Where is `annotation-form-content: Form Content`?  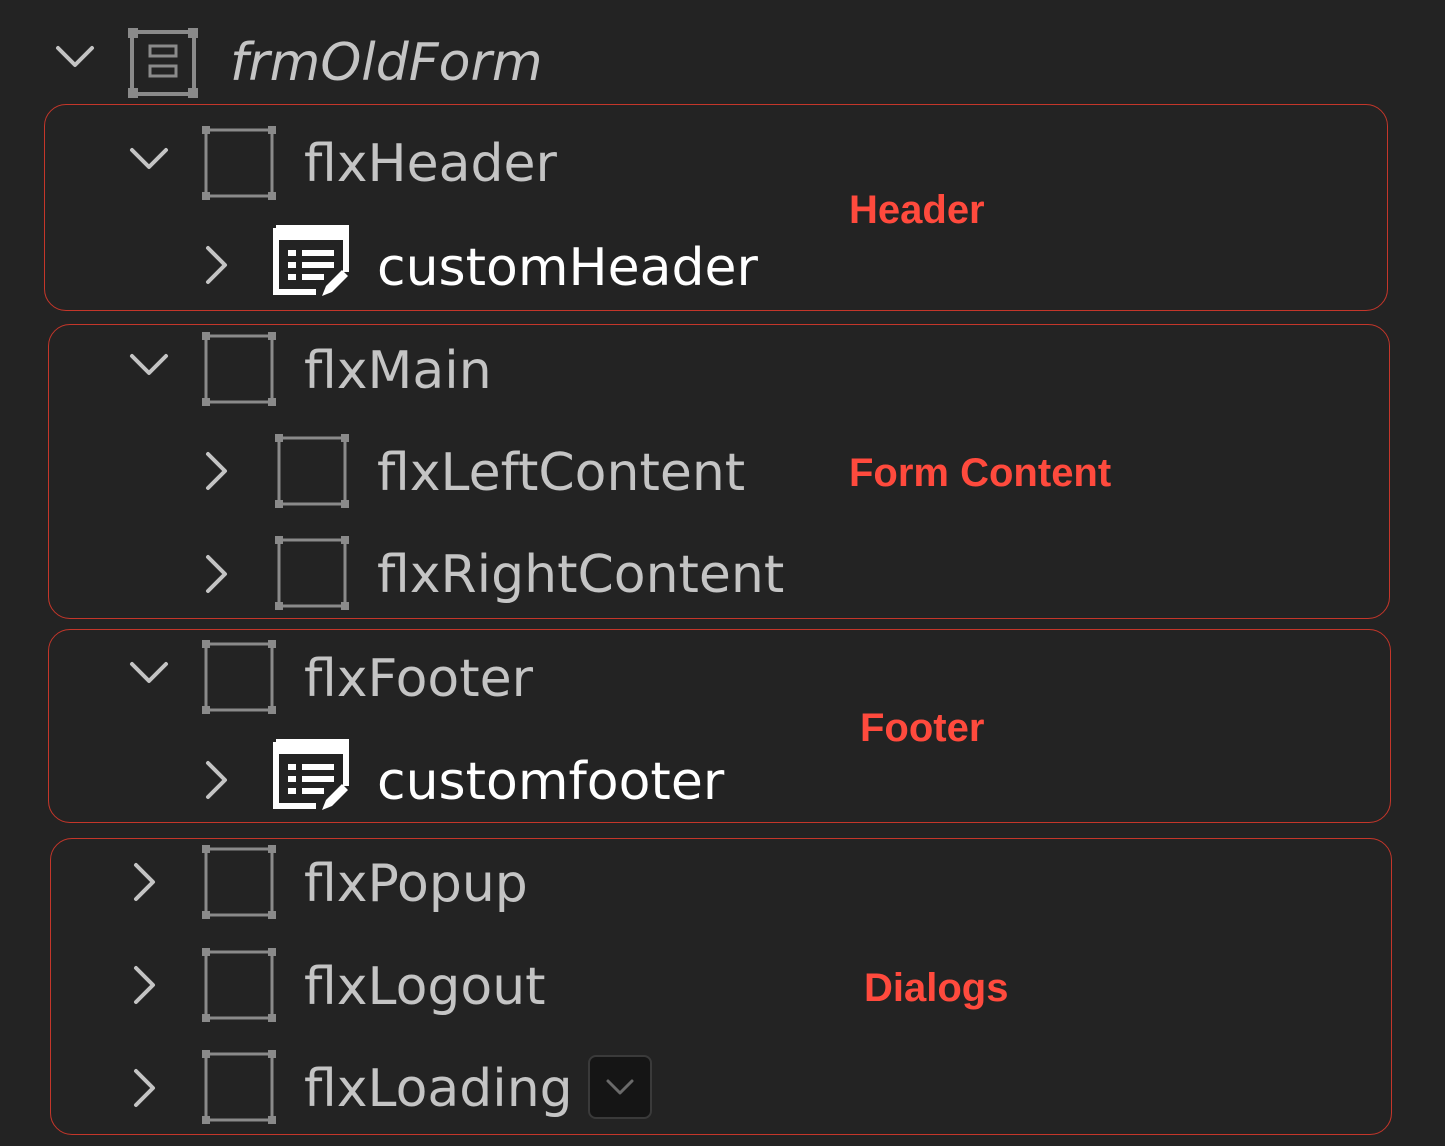
annotation-form-content: Form Content is located at coordinates (980, 473).